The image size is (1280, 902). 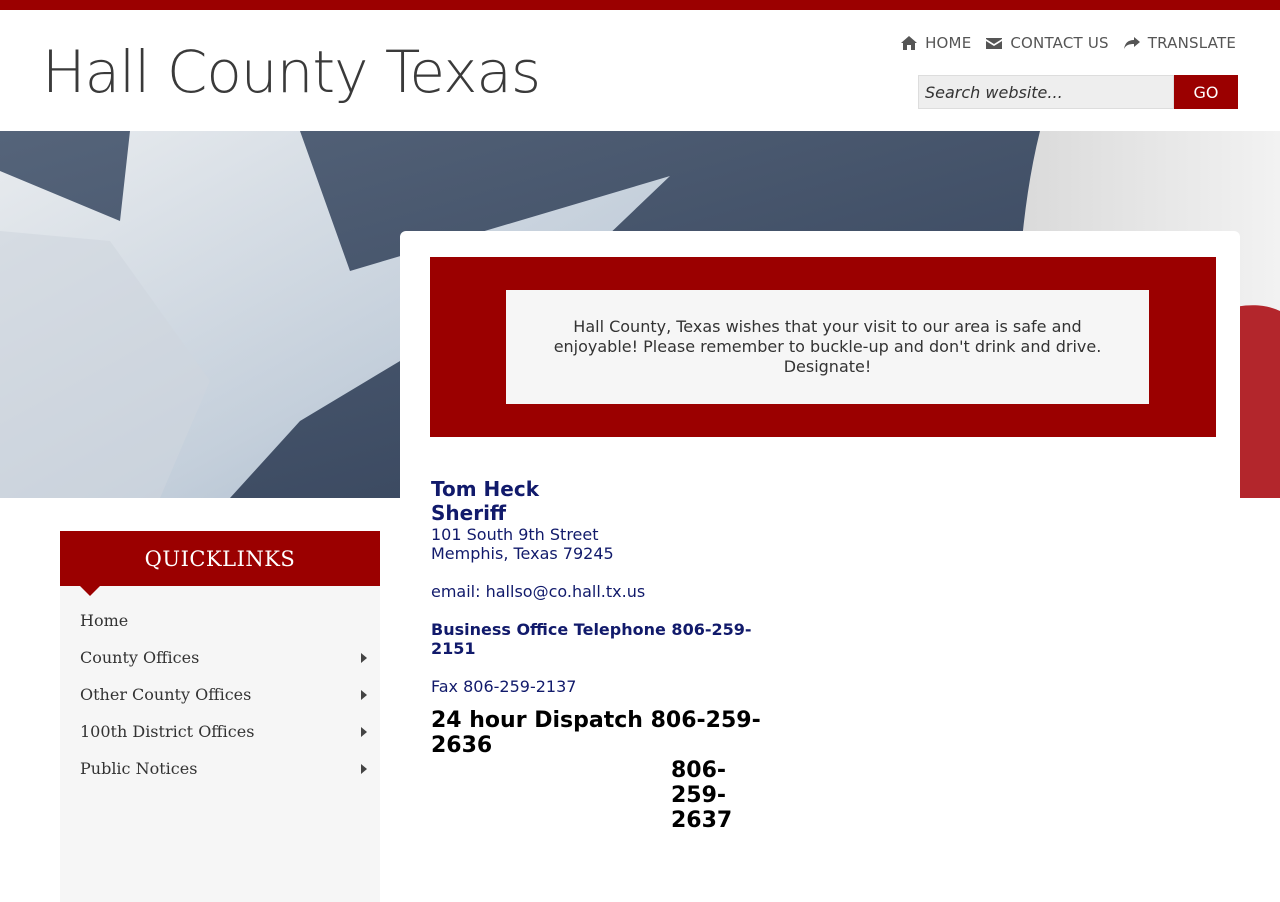 I want to click on address-line1: 101 South 9th Street, so click(x=515, y=534).